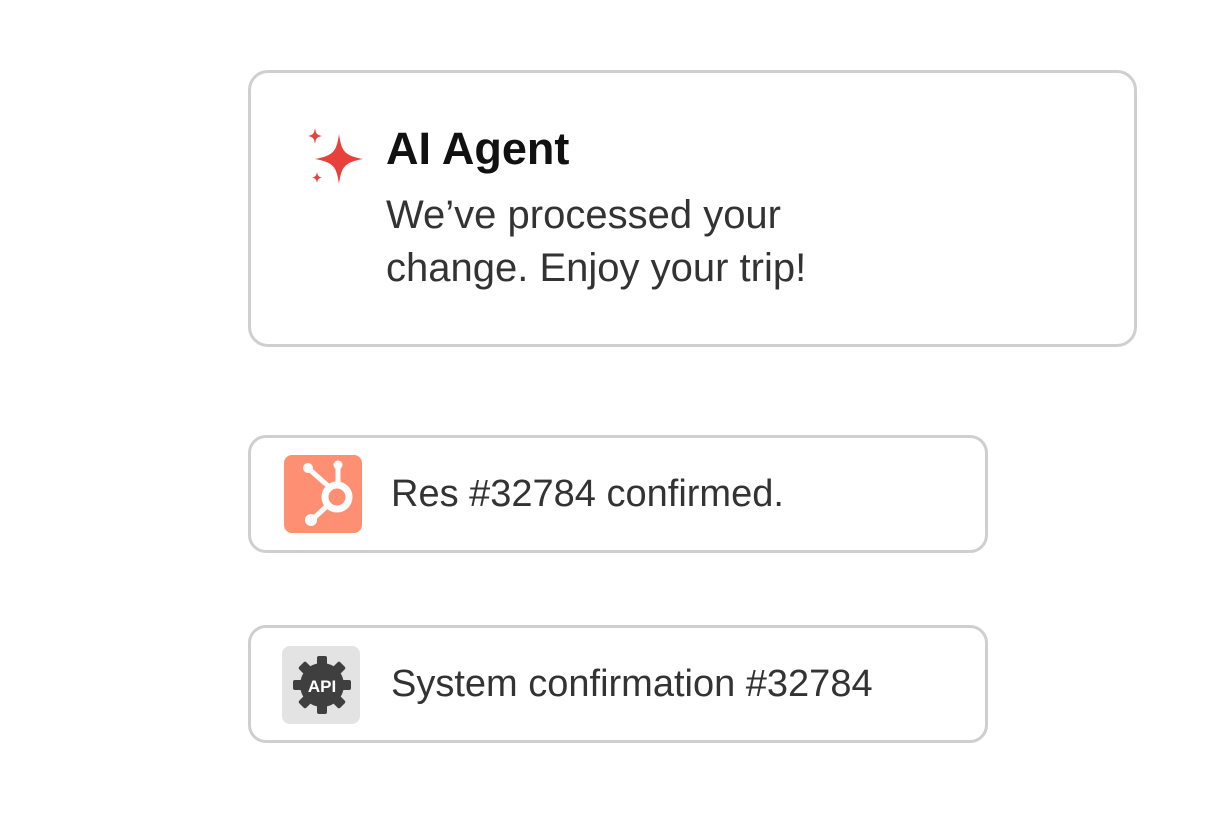 Image resolution: width=1208 pixels, height=829 pixels. Describe the element at coordinates (335, 156) in the screenshot. I see `sparkle-icon` at that location.